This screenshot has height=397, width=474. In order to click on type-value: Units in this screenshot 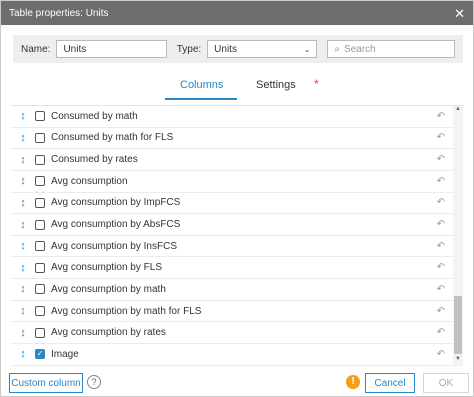, I will do `click(225, 49)`.